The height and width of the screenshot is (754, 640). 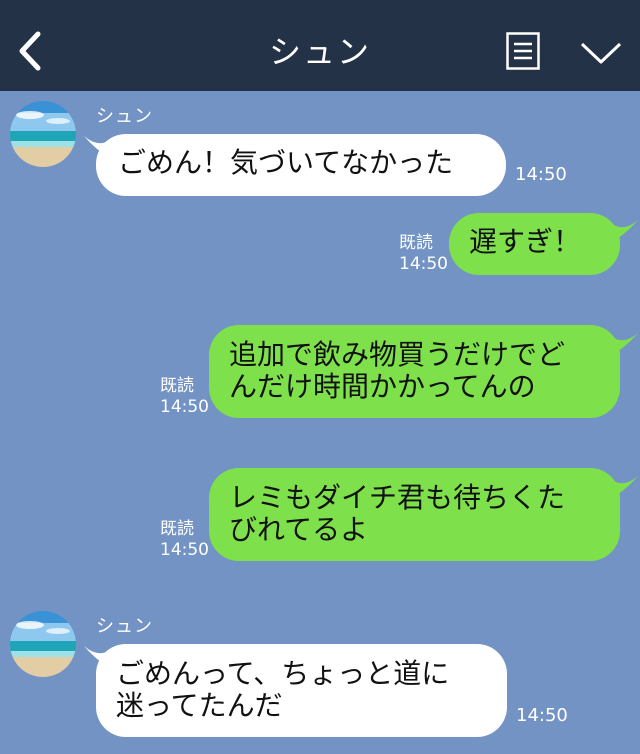 I want to click on message-bubble: ごめんって、ちょっと道に 迷ってたんだ, so click(x=301, y=690).